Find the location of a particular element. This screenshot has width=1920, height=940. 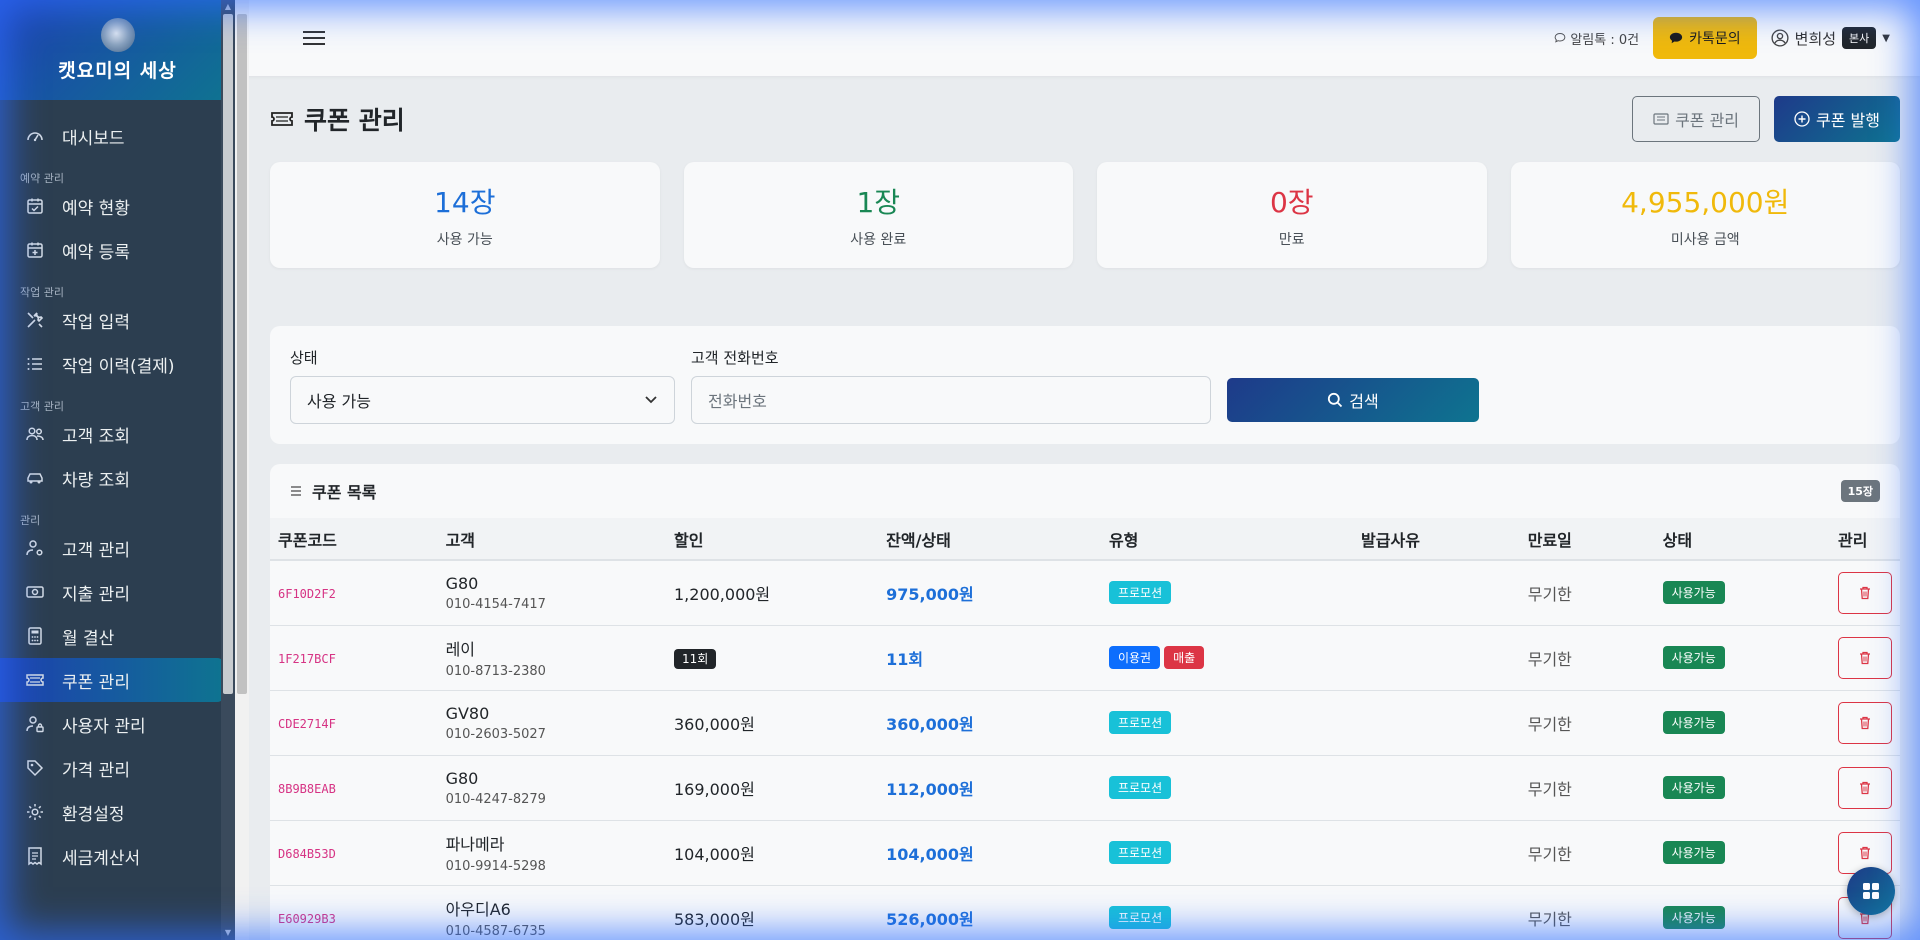

sidebar-item: 작업 이력(결제) is located at coordinates (112, 364).